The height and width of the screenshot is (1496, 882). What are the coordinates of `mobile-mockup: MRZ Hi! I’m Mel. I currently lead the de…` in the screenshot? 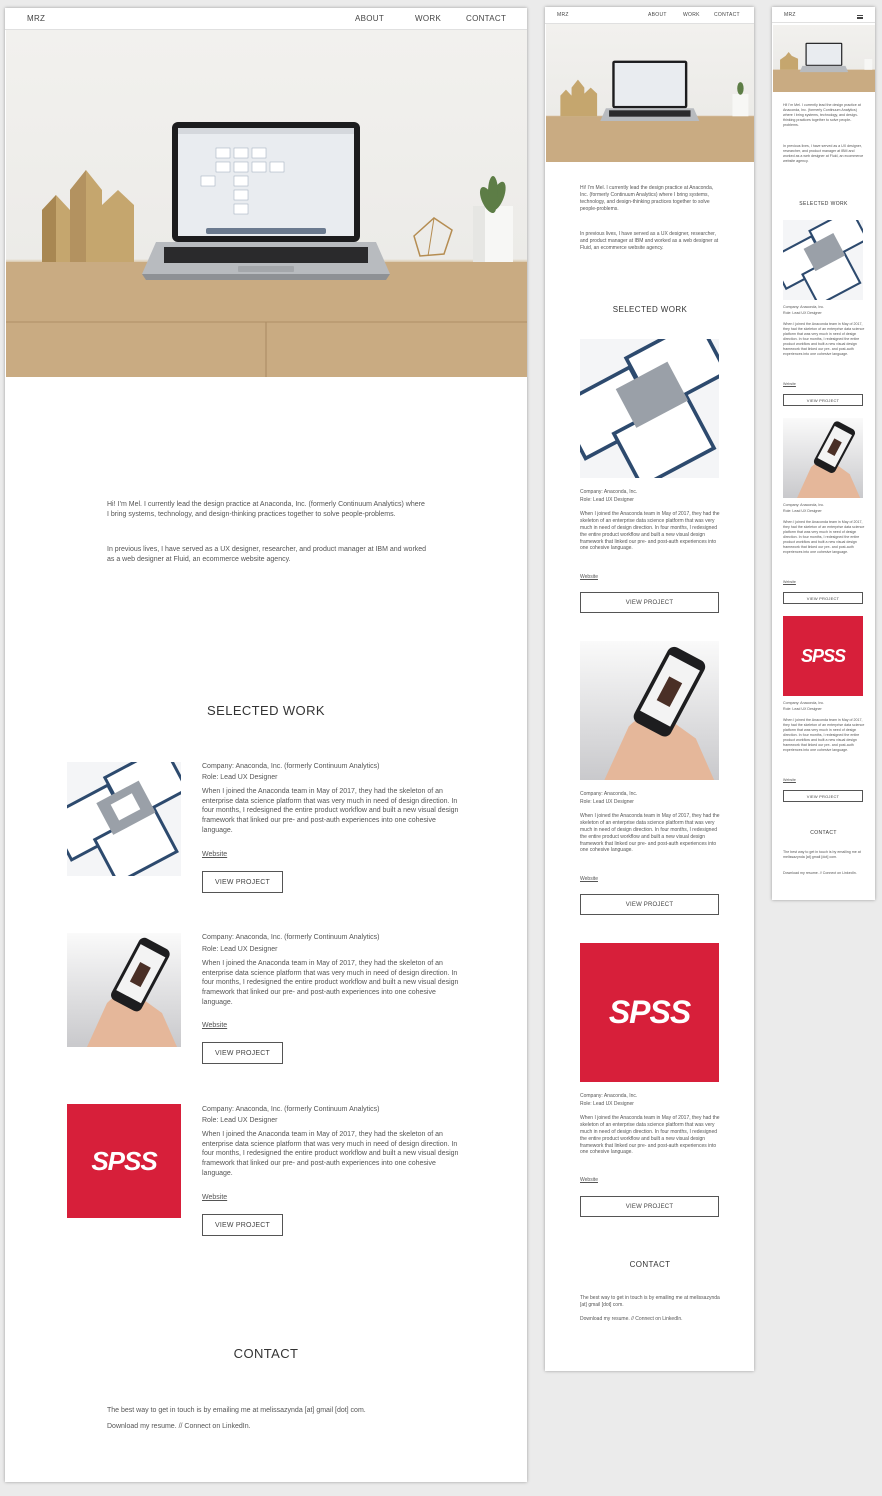 It's located at (823, 453).